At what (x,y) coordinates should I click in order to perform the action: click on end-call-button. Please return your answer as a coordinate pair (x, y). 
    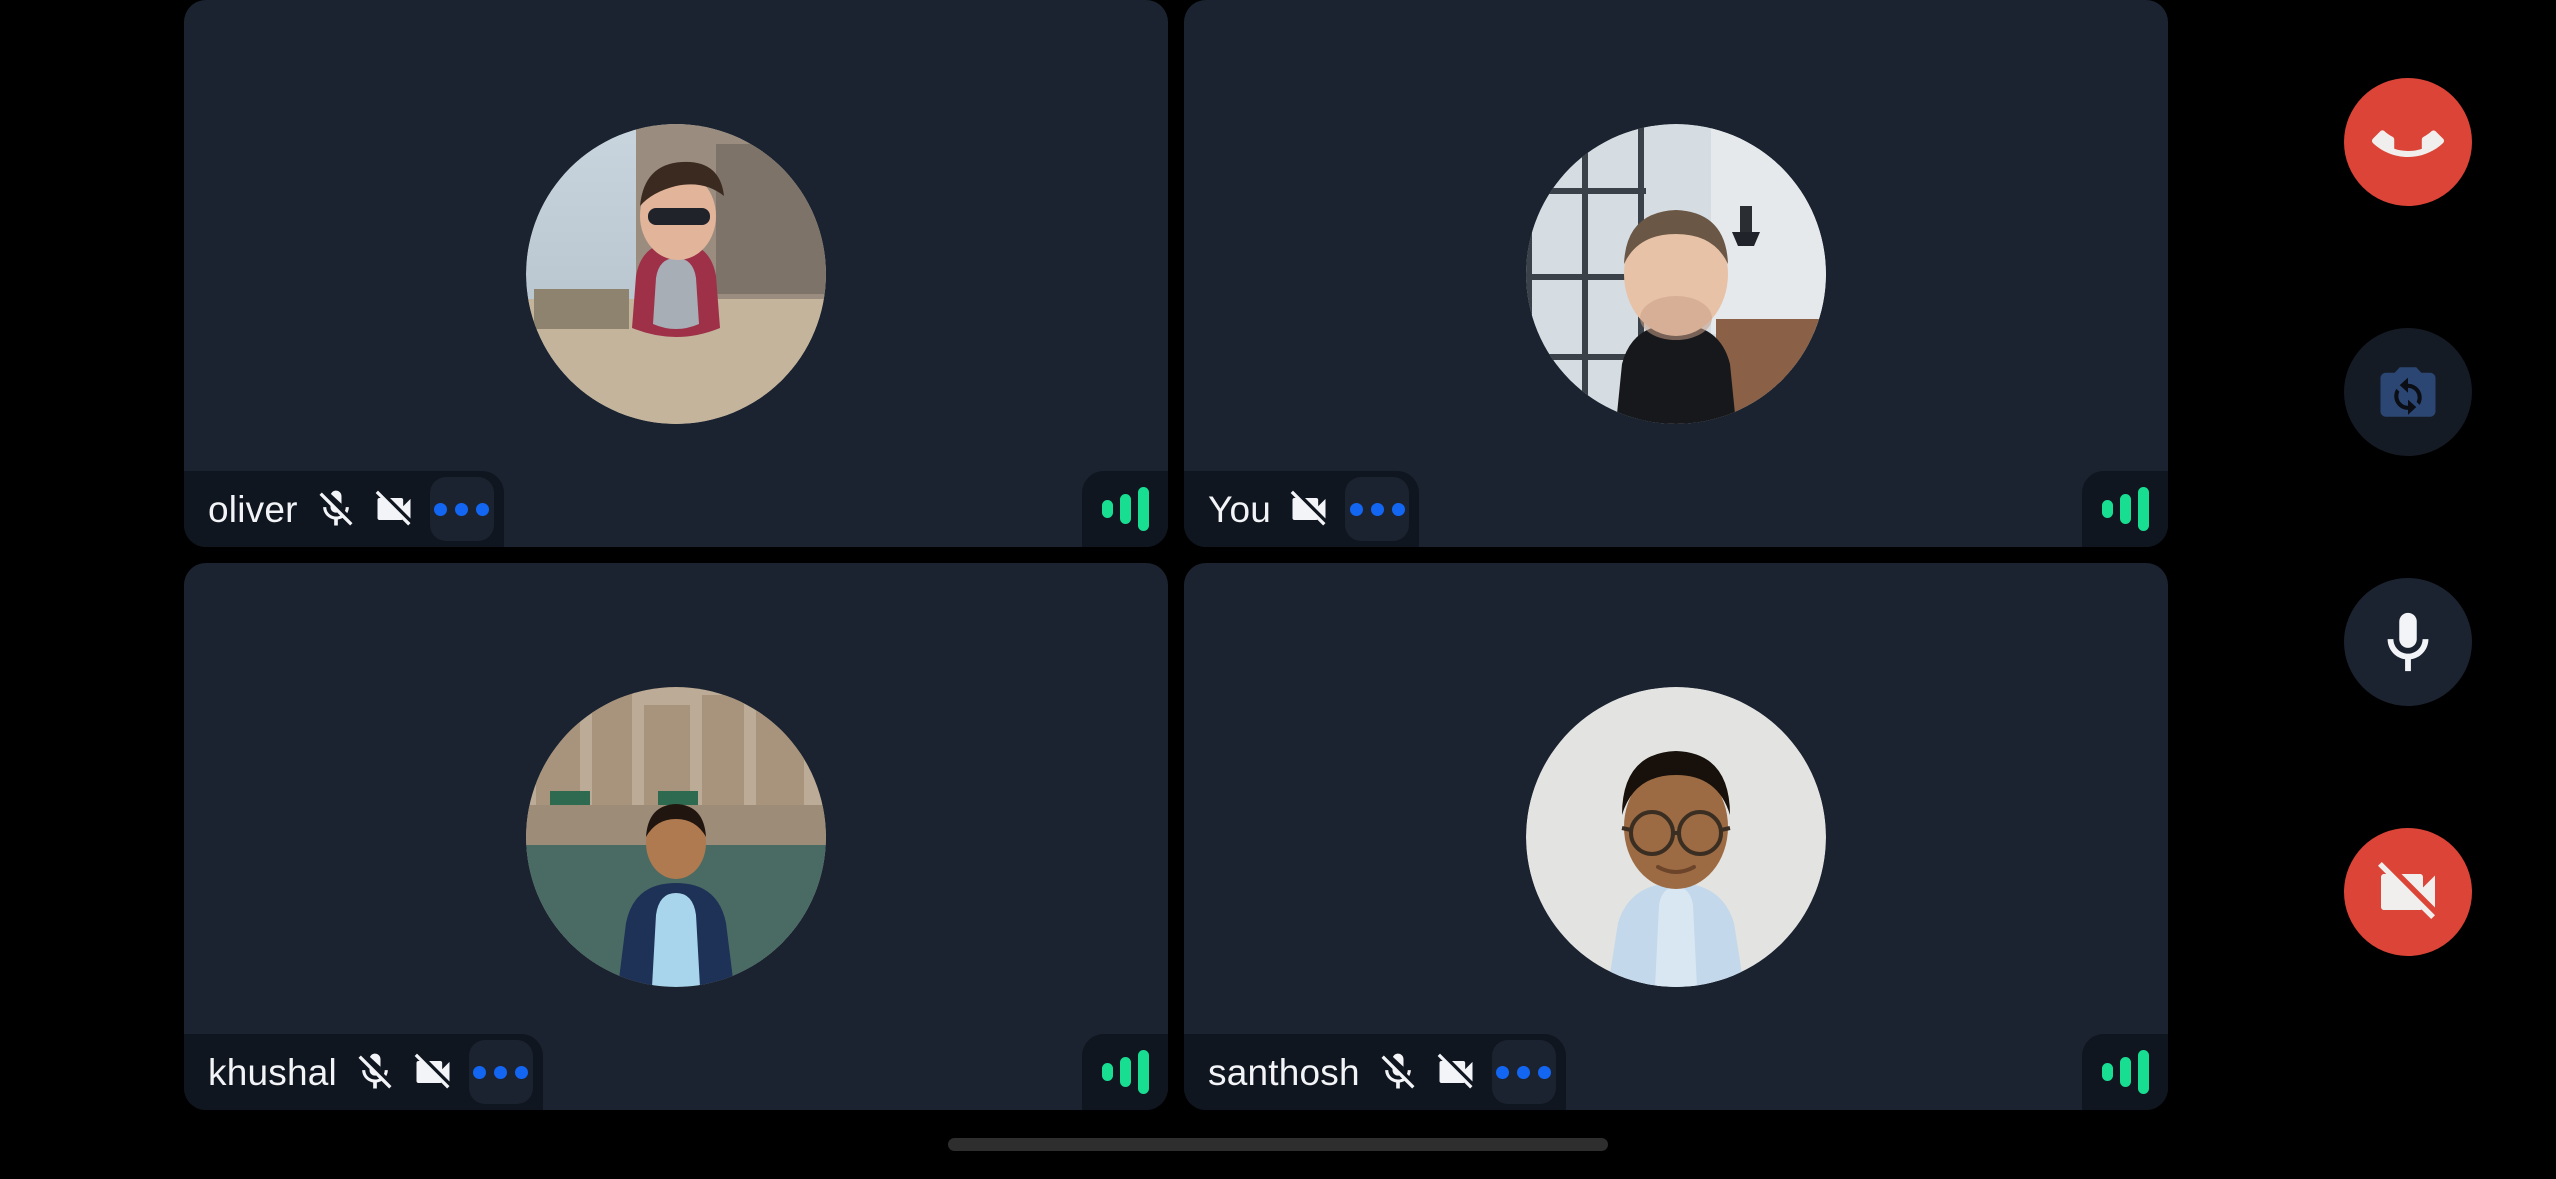
    Looking at the image, I should click on (2408, 142).